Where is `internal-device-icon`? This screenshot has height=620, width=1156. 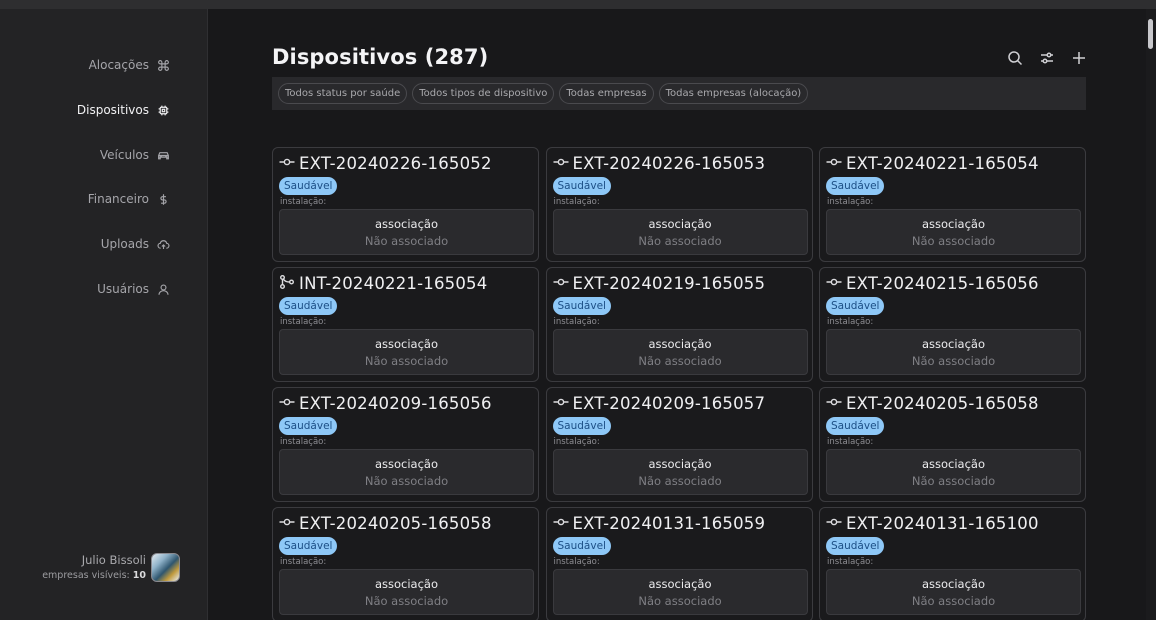
internal-device-icon is located at coordinates (287, 283).